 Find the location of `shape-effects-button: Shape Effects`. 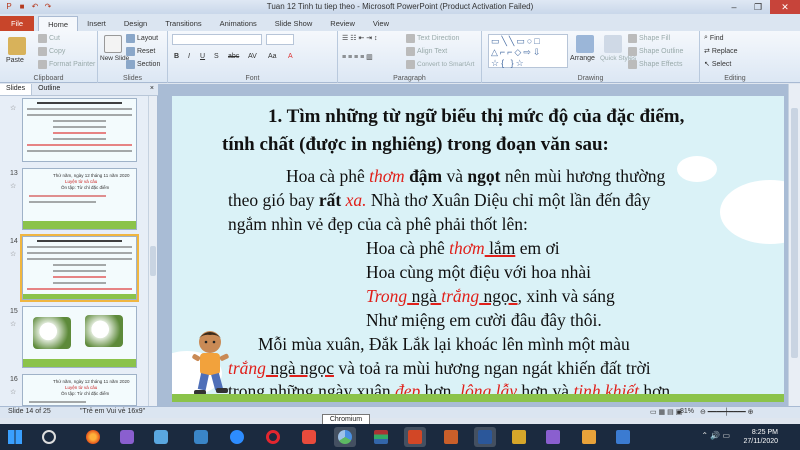

shape-effects-button: Shape Effects is located at coordinates (655, 64).